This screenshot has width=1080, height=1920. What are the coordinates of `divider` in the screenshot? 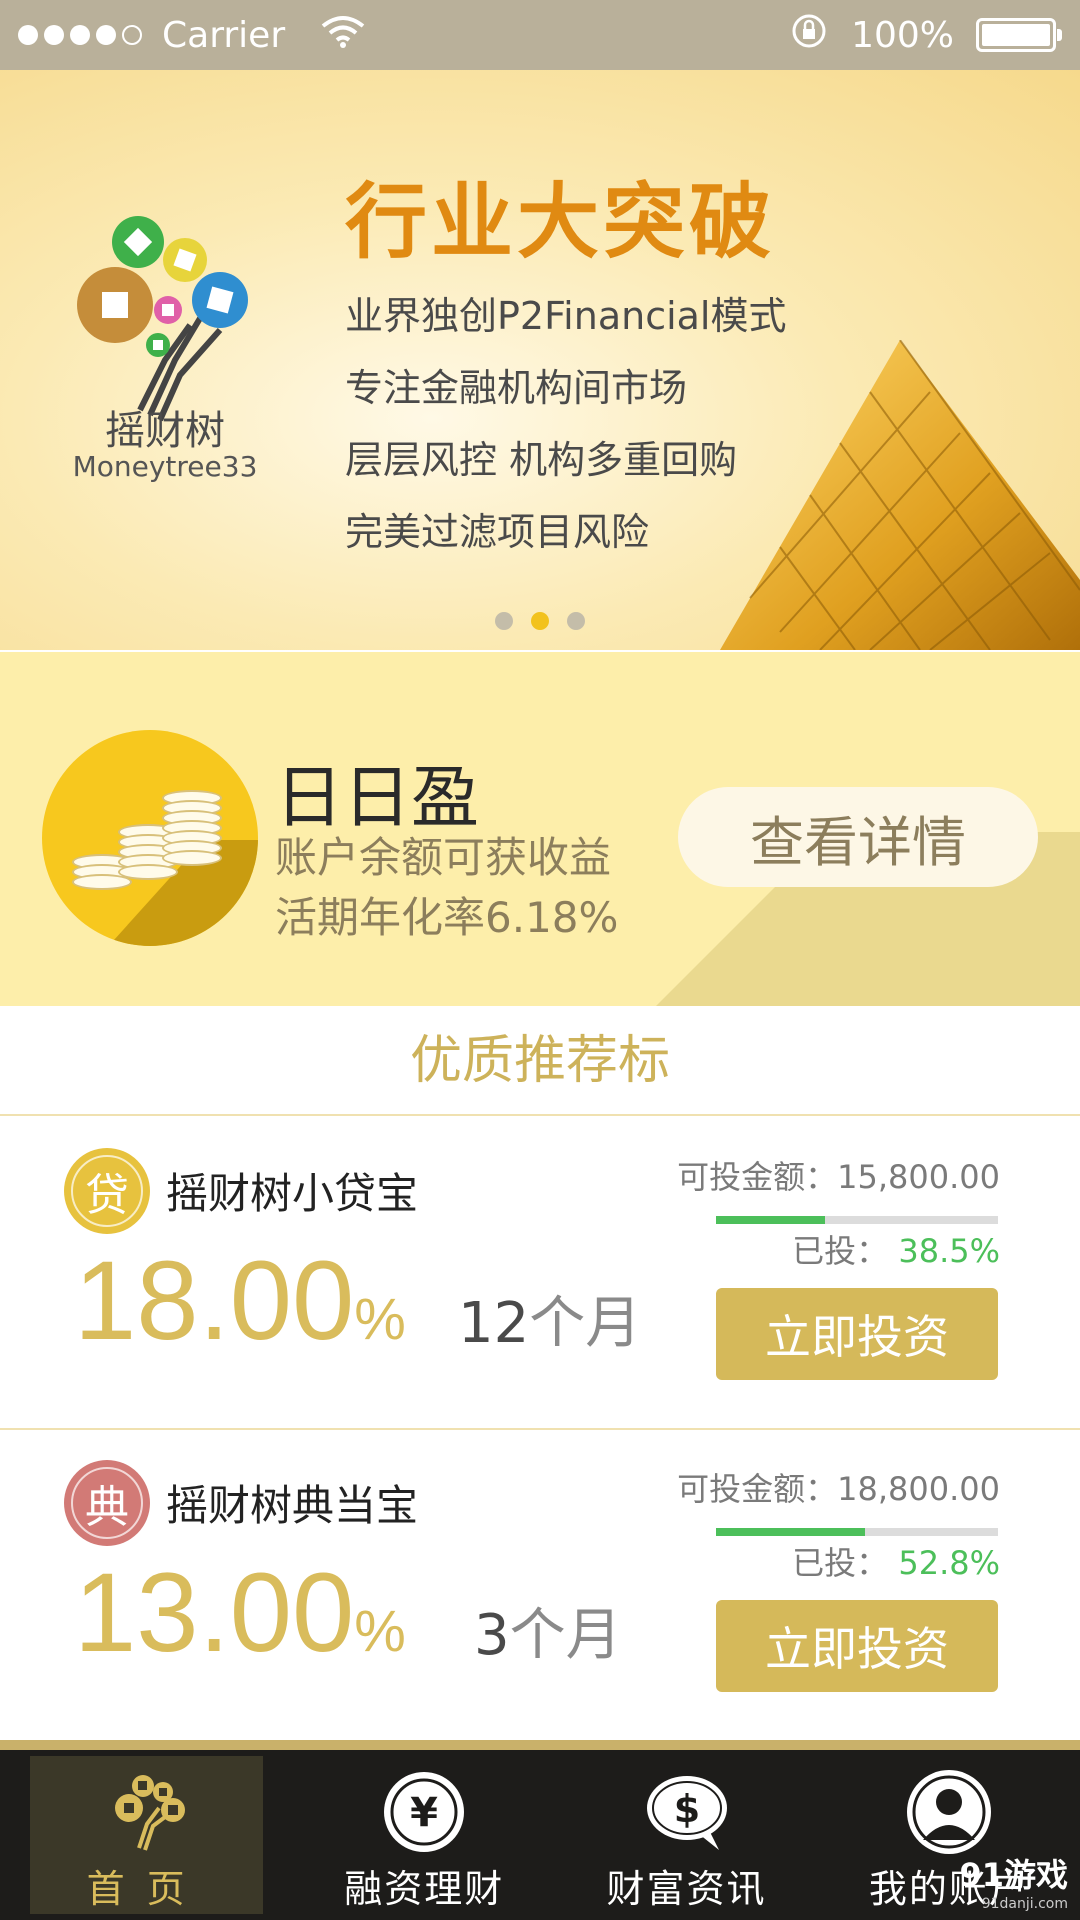 It's located at (540, 1745).